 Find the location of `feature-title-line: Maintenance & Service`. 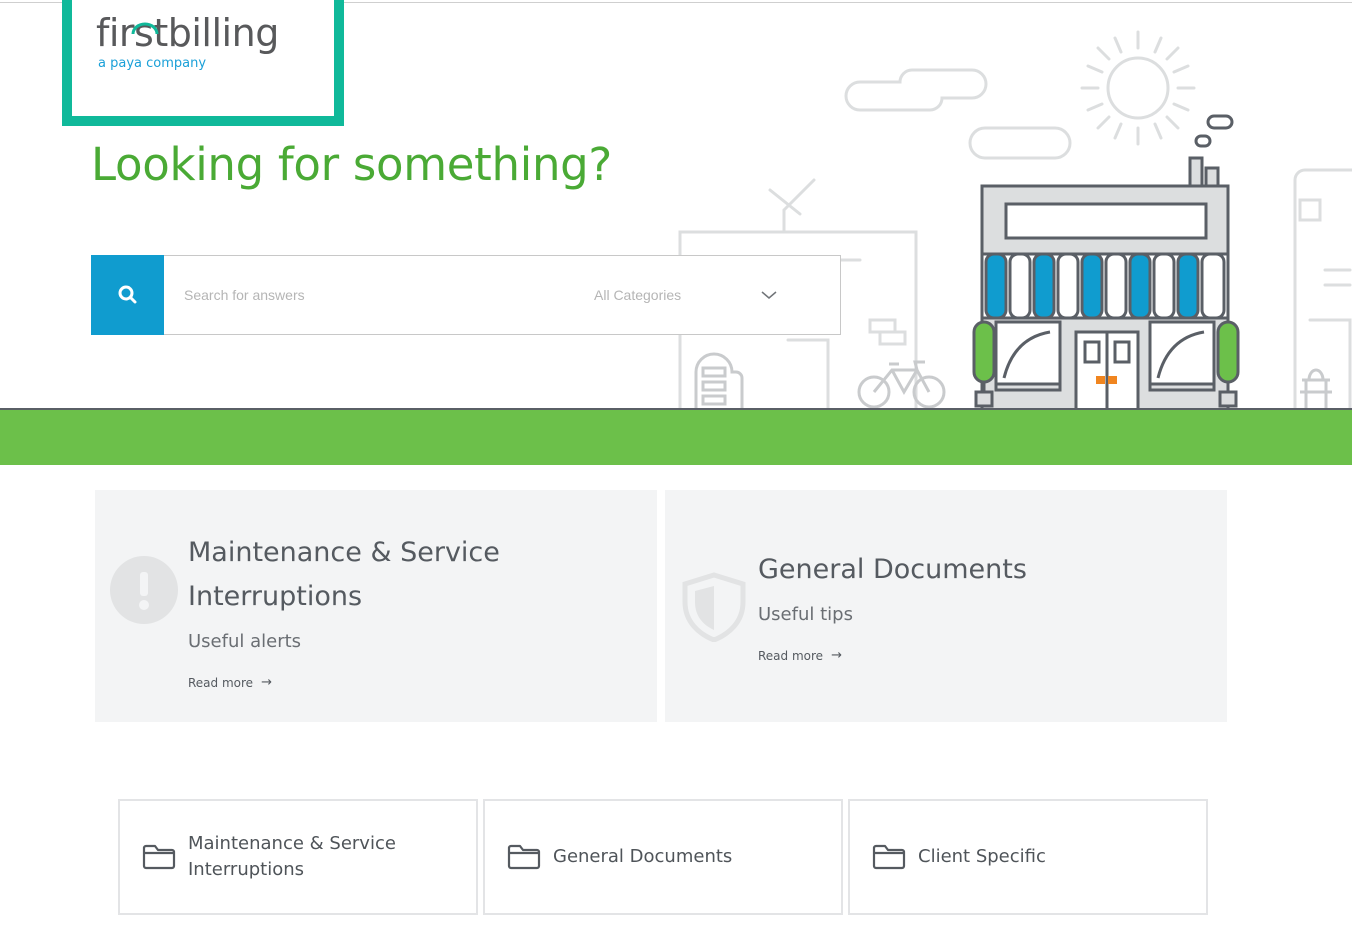

feature-title-line: Maintenance & Service is located at coordinates (344, 552).